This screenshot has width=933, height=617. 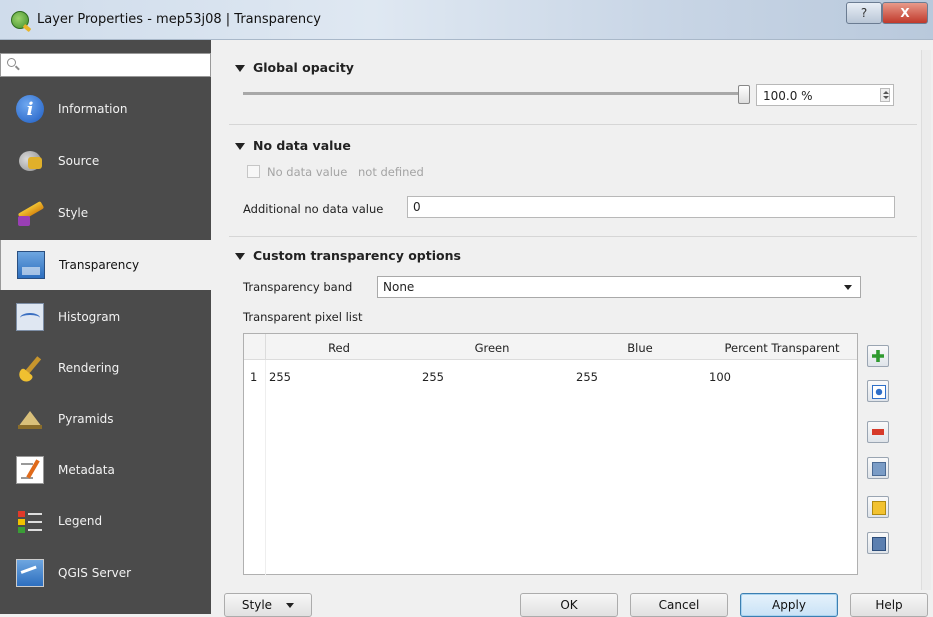 What do you see at coordinates (93, 109) in the screenshot?
I see `sidebar-item-label: Information` at bounding box center [93, 109].